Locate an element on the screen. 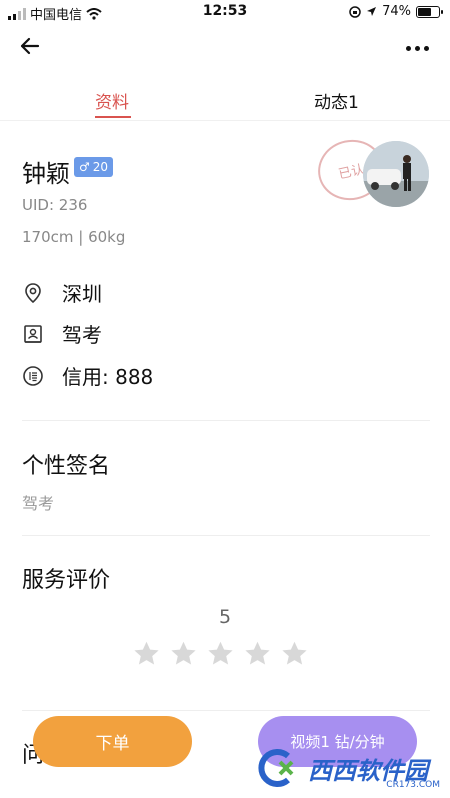  city-label: 深圳 is located at coordinates (82, 294).